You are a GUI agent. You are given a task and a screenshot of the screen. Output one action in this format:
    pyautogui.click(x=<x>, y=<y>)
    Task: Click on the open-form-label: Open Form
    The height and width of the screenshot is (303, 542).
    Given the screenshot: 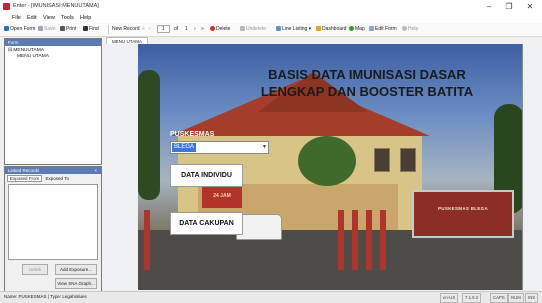 What is the action you would take?
    pyautogui.click(x=23, y=29)
    